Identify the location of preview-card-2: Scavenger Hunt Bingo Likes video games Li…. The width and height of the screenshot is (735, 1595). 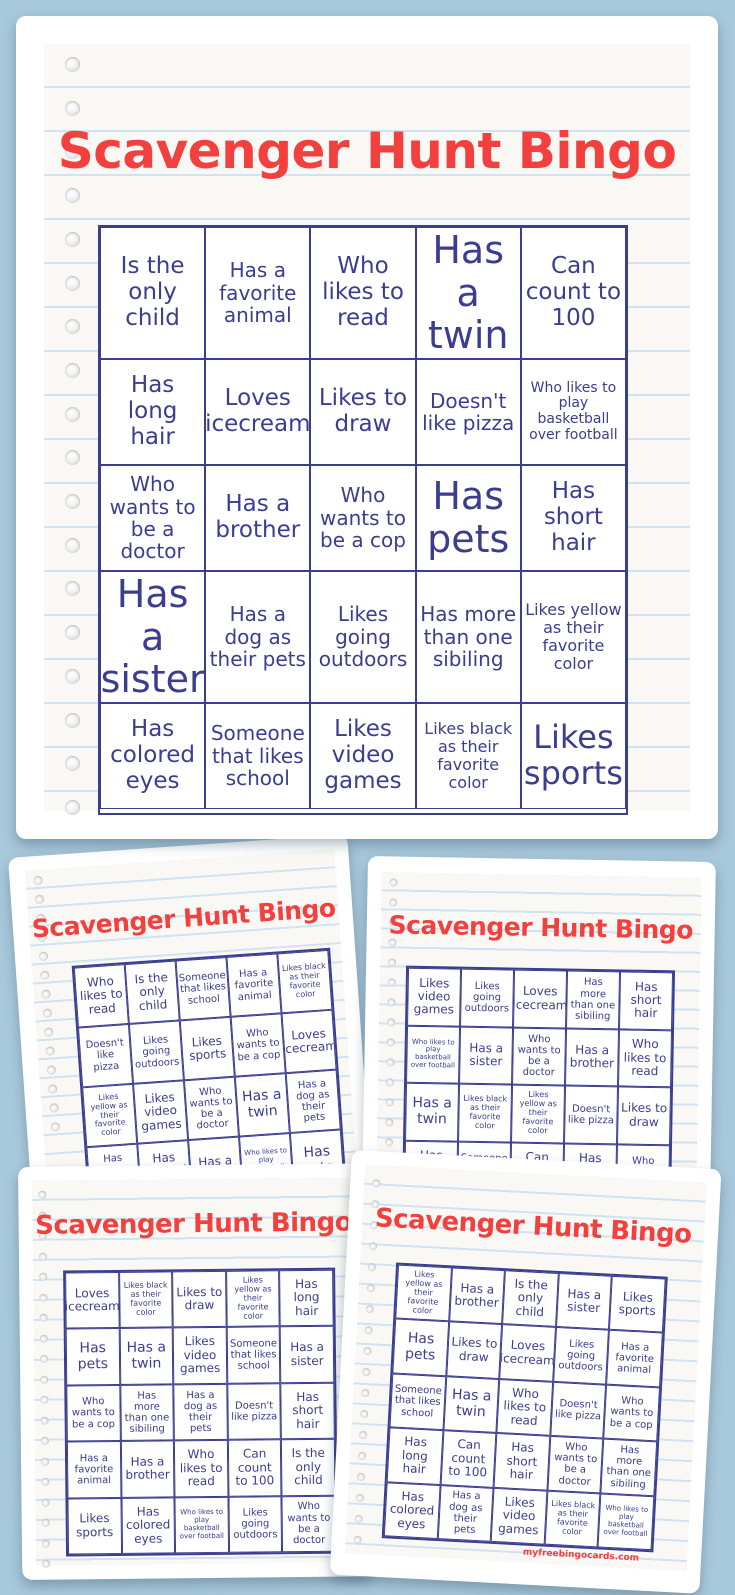
(539, 1024).